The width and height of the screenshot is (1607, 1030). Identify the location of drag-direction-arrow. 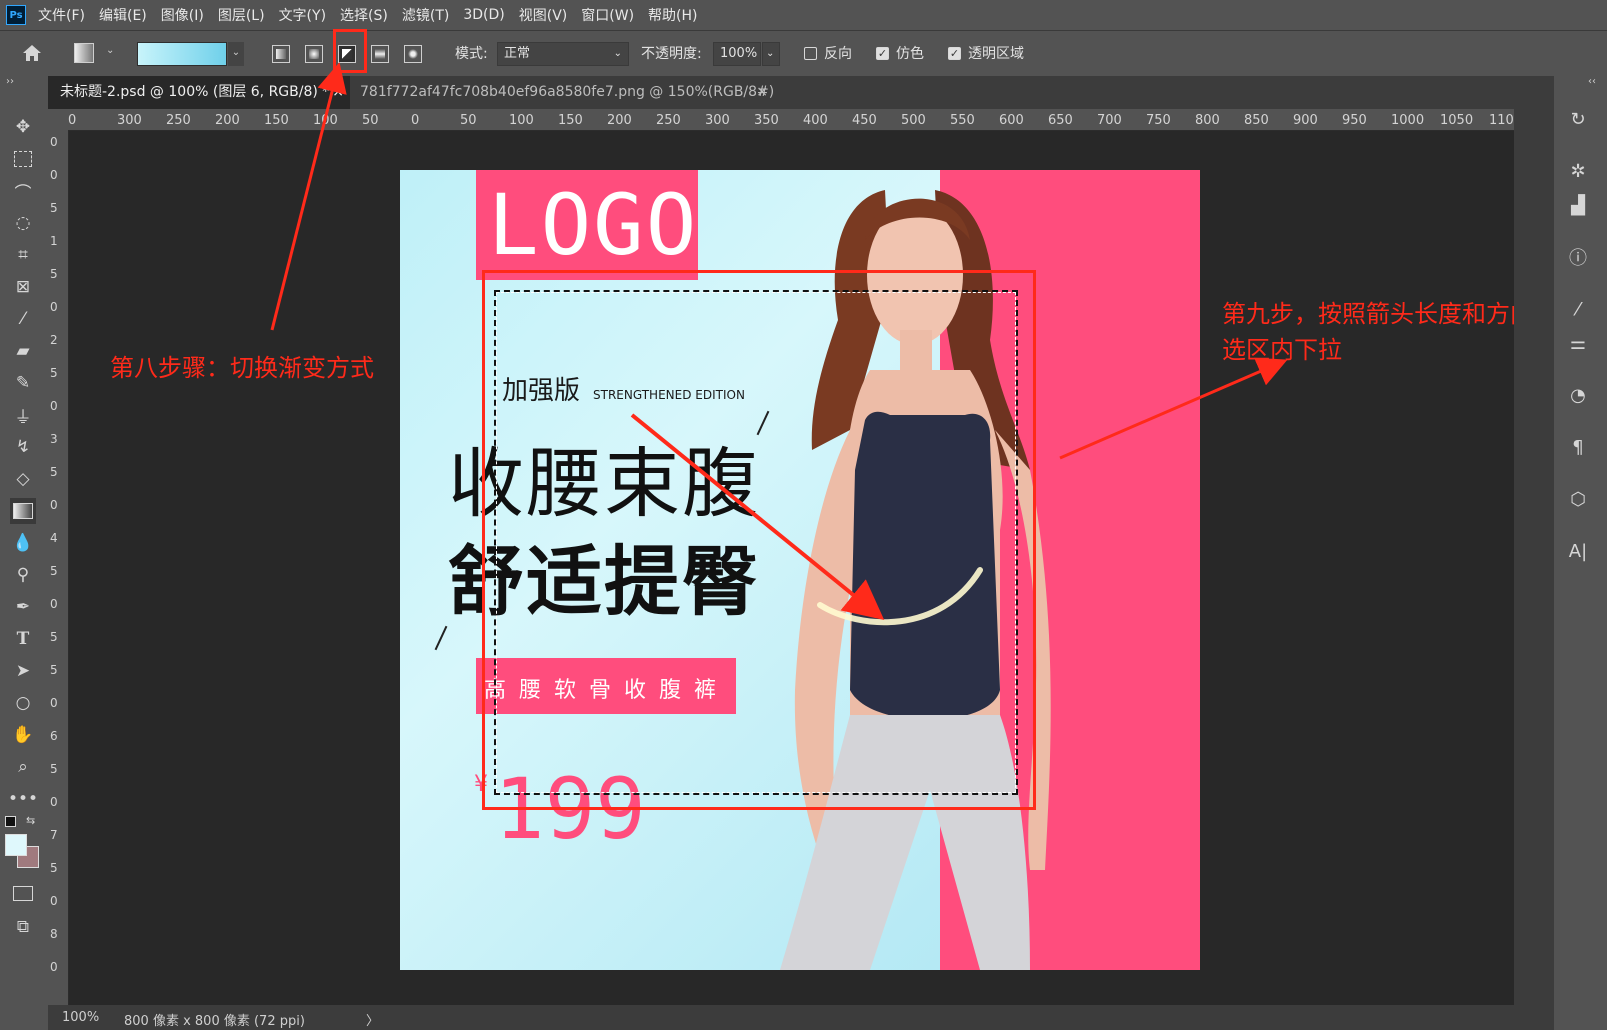
(757, 517).